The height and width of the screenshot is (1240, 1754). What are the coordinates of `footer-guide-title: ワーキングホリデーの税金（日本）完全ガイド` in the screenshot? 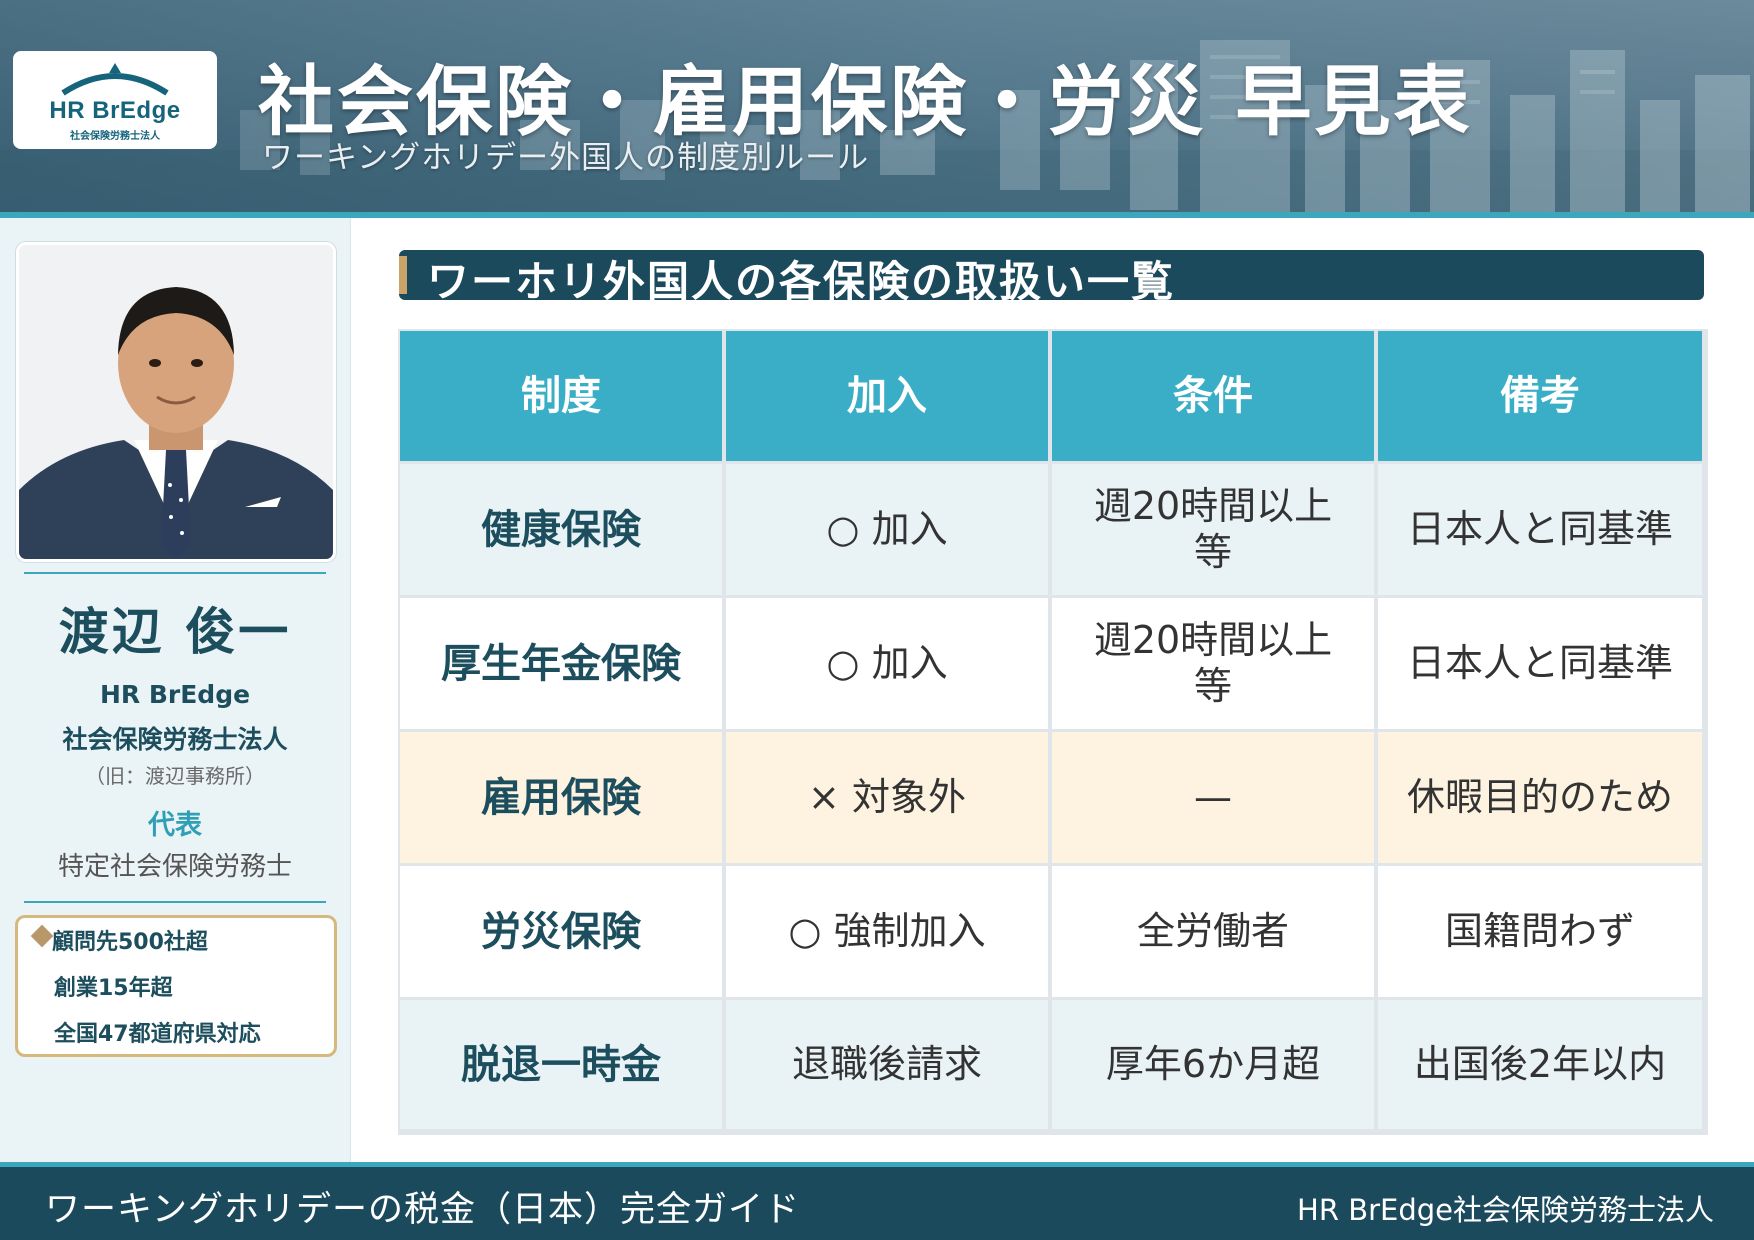 It's located at (422, 1210).